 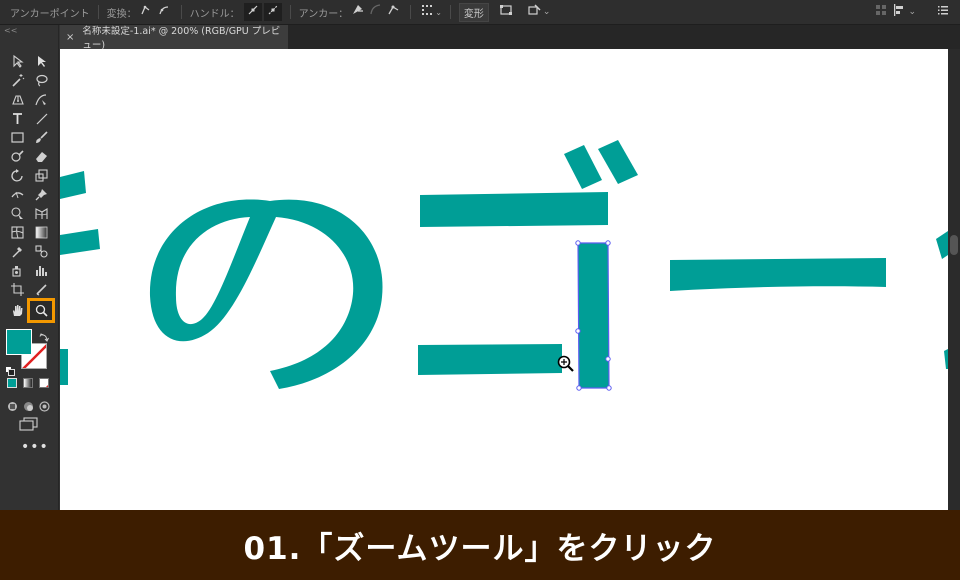 I want to click on width-tool, so click(x=17, y=194).